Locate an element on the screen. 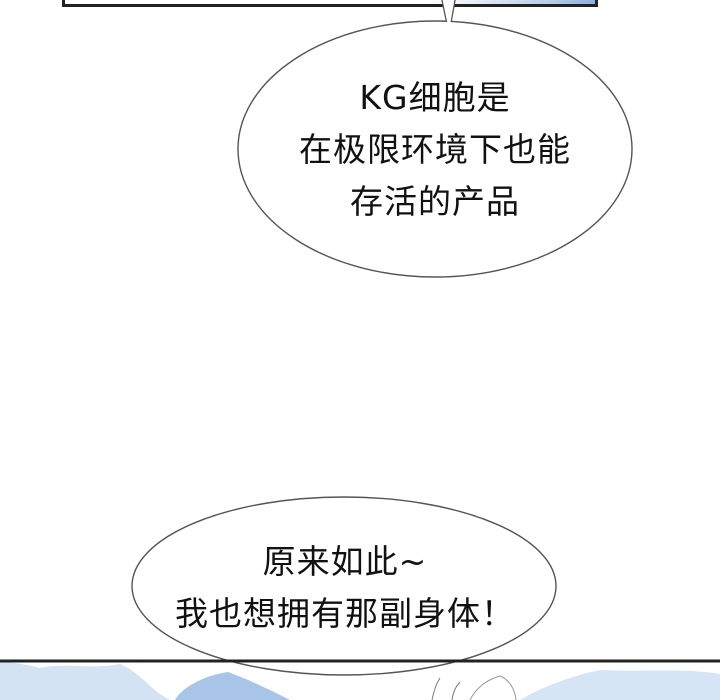 This screenshot has height=700, width=720. lower-panel-figure-line is located at coordinates (446, 688).